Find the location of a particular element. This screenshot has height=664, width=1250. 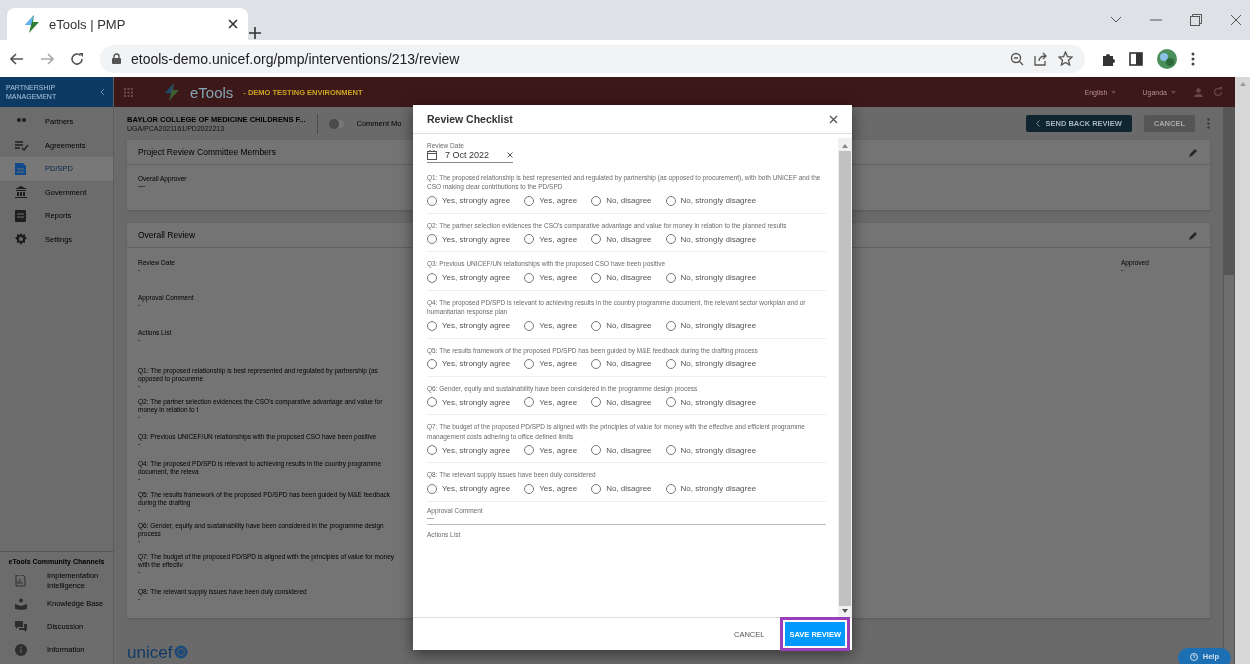

puzzle-icon is located at coordinates (1108, 58).